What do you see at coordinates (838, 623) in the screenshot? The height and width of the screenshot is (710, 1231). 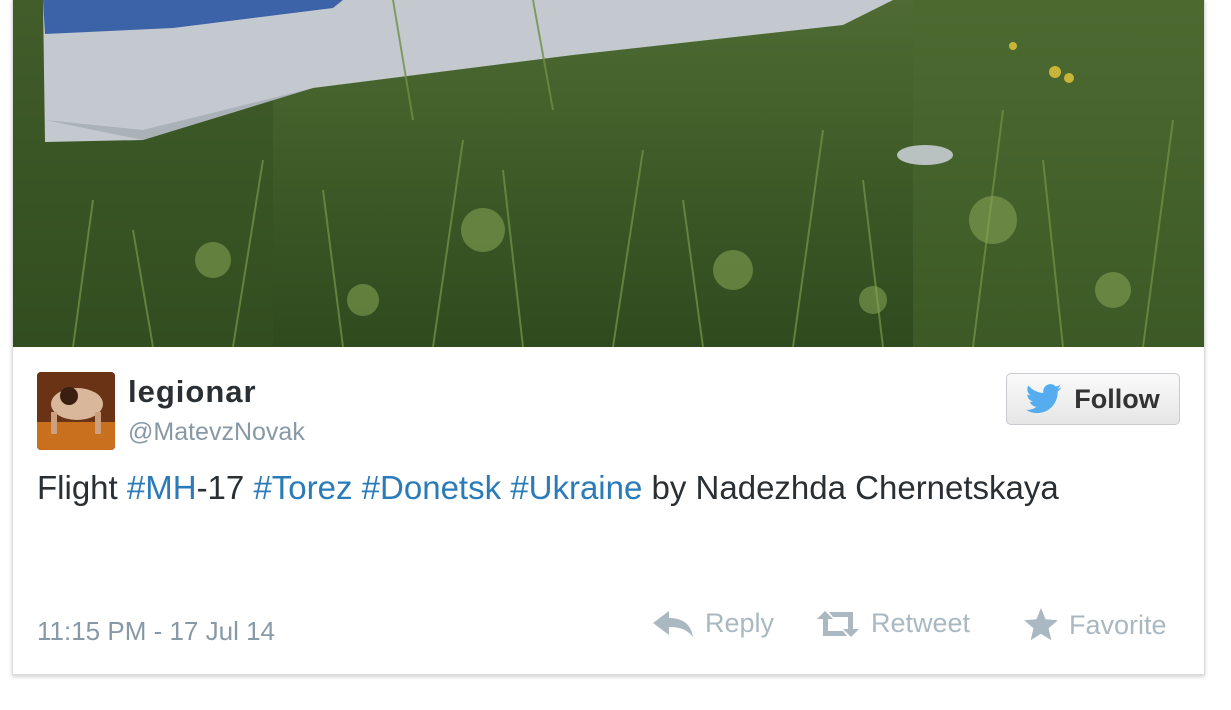 I see `retweet-icon` at bounding box center [838, 623].